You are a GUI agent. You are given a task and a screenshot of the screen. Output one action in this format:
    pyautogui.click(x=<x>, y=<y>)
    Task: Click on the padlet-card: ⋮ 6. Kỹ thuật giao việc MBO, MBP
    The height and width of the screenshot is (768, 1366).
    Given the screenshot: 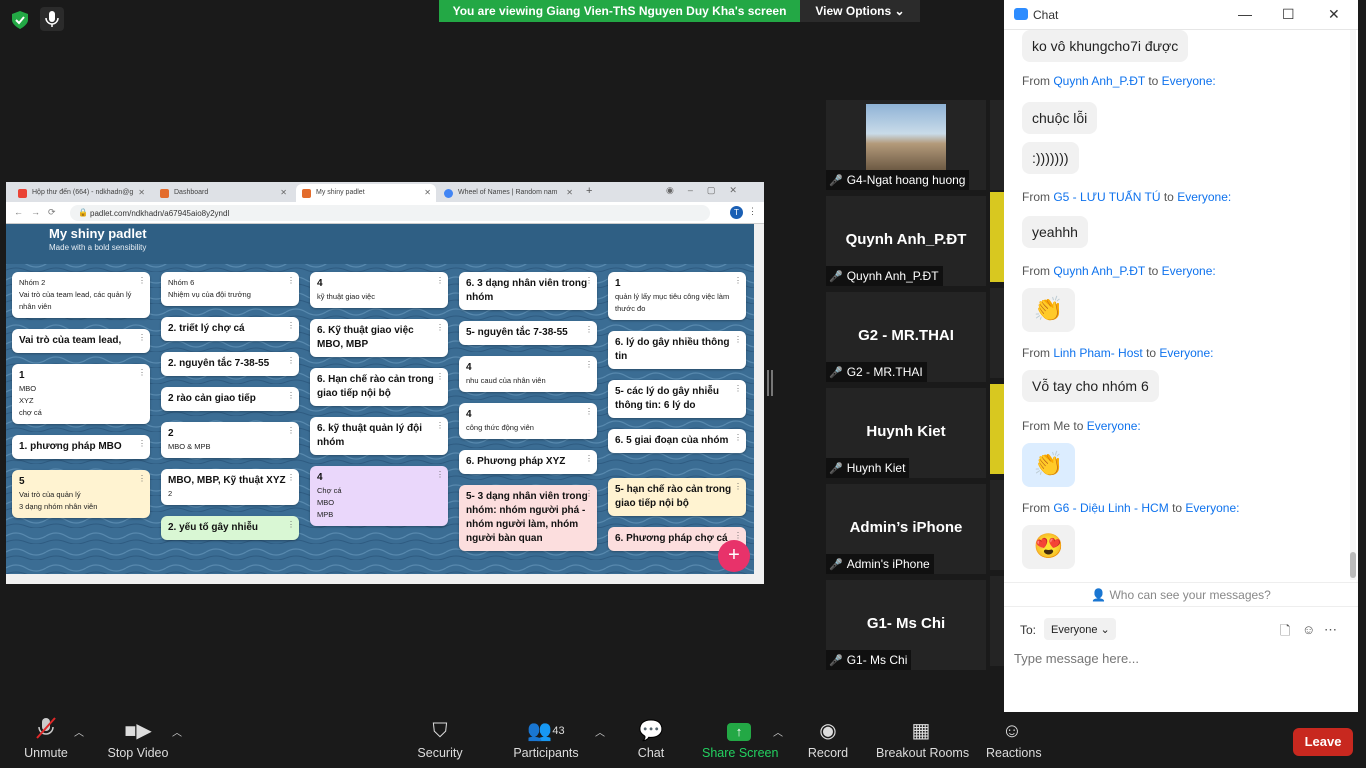 What is the action you would take?
    pyautogui.click(x=379, y=338)
    